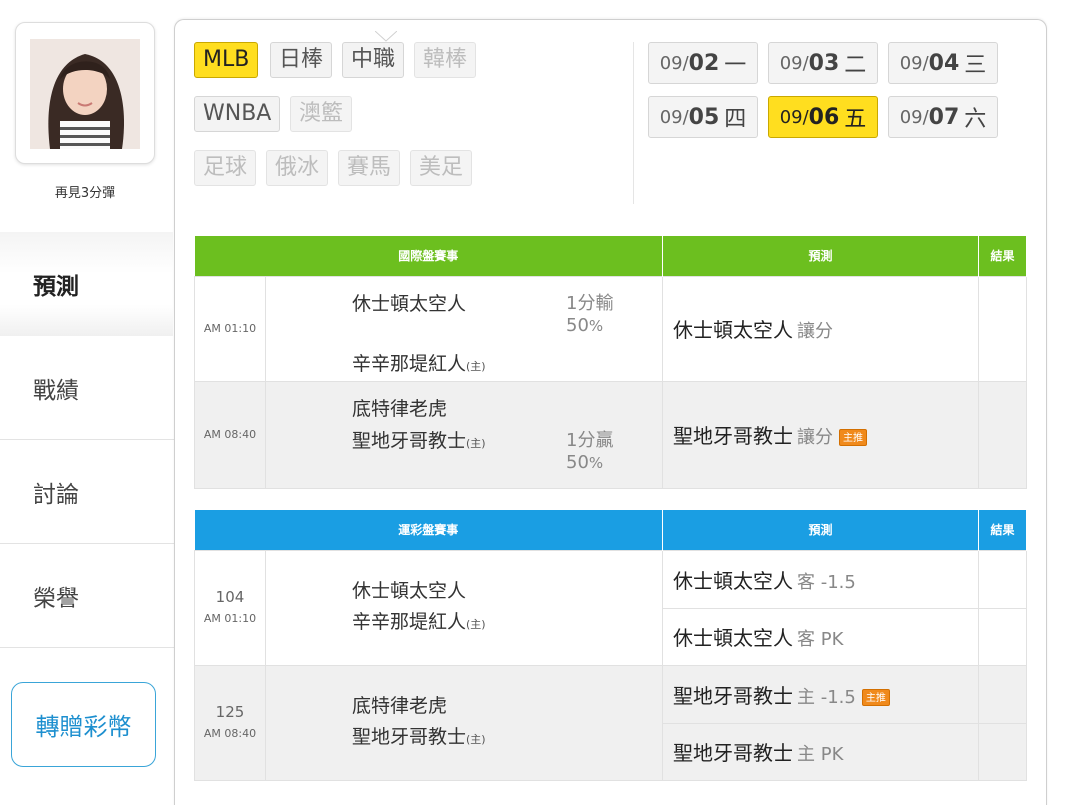  What do you see at coordinates (369, 168) in the screenshot?
I see `sport-tab-horse: 賽馬` at bounding box center [369, 168].